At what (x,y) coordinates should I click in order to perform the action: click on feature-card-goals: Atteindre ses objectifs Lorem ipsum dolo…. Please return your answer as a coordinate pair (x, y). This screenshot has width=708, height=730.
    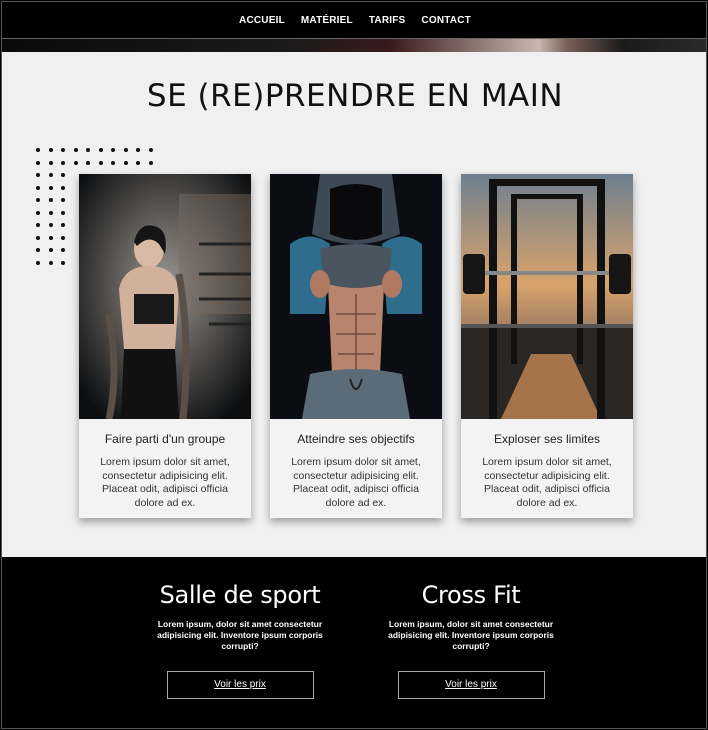
    Looking at the image, I should click on (356, 346).